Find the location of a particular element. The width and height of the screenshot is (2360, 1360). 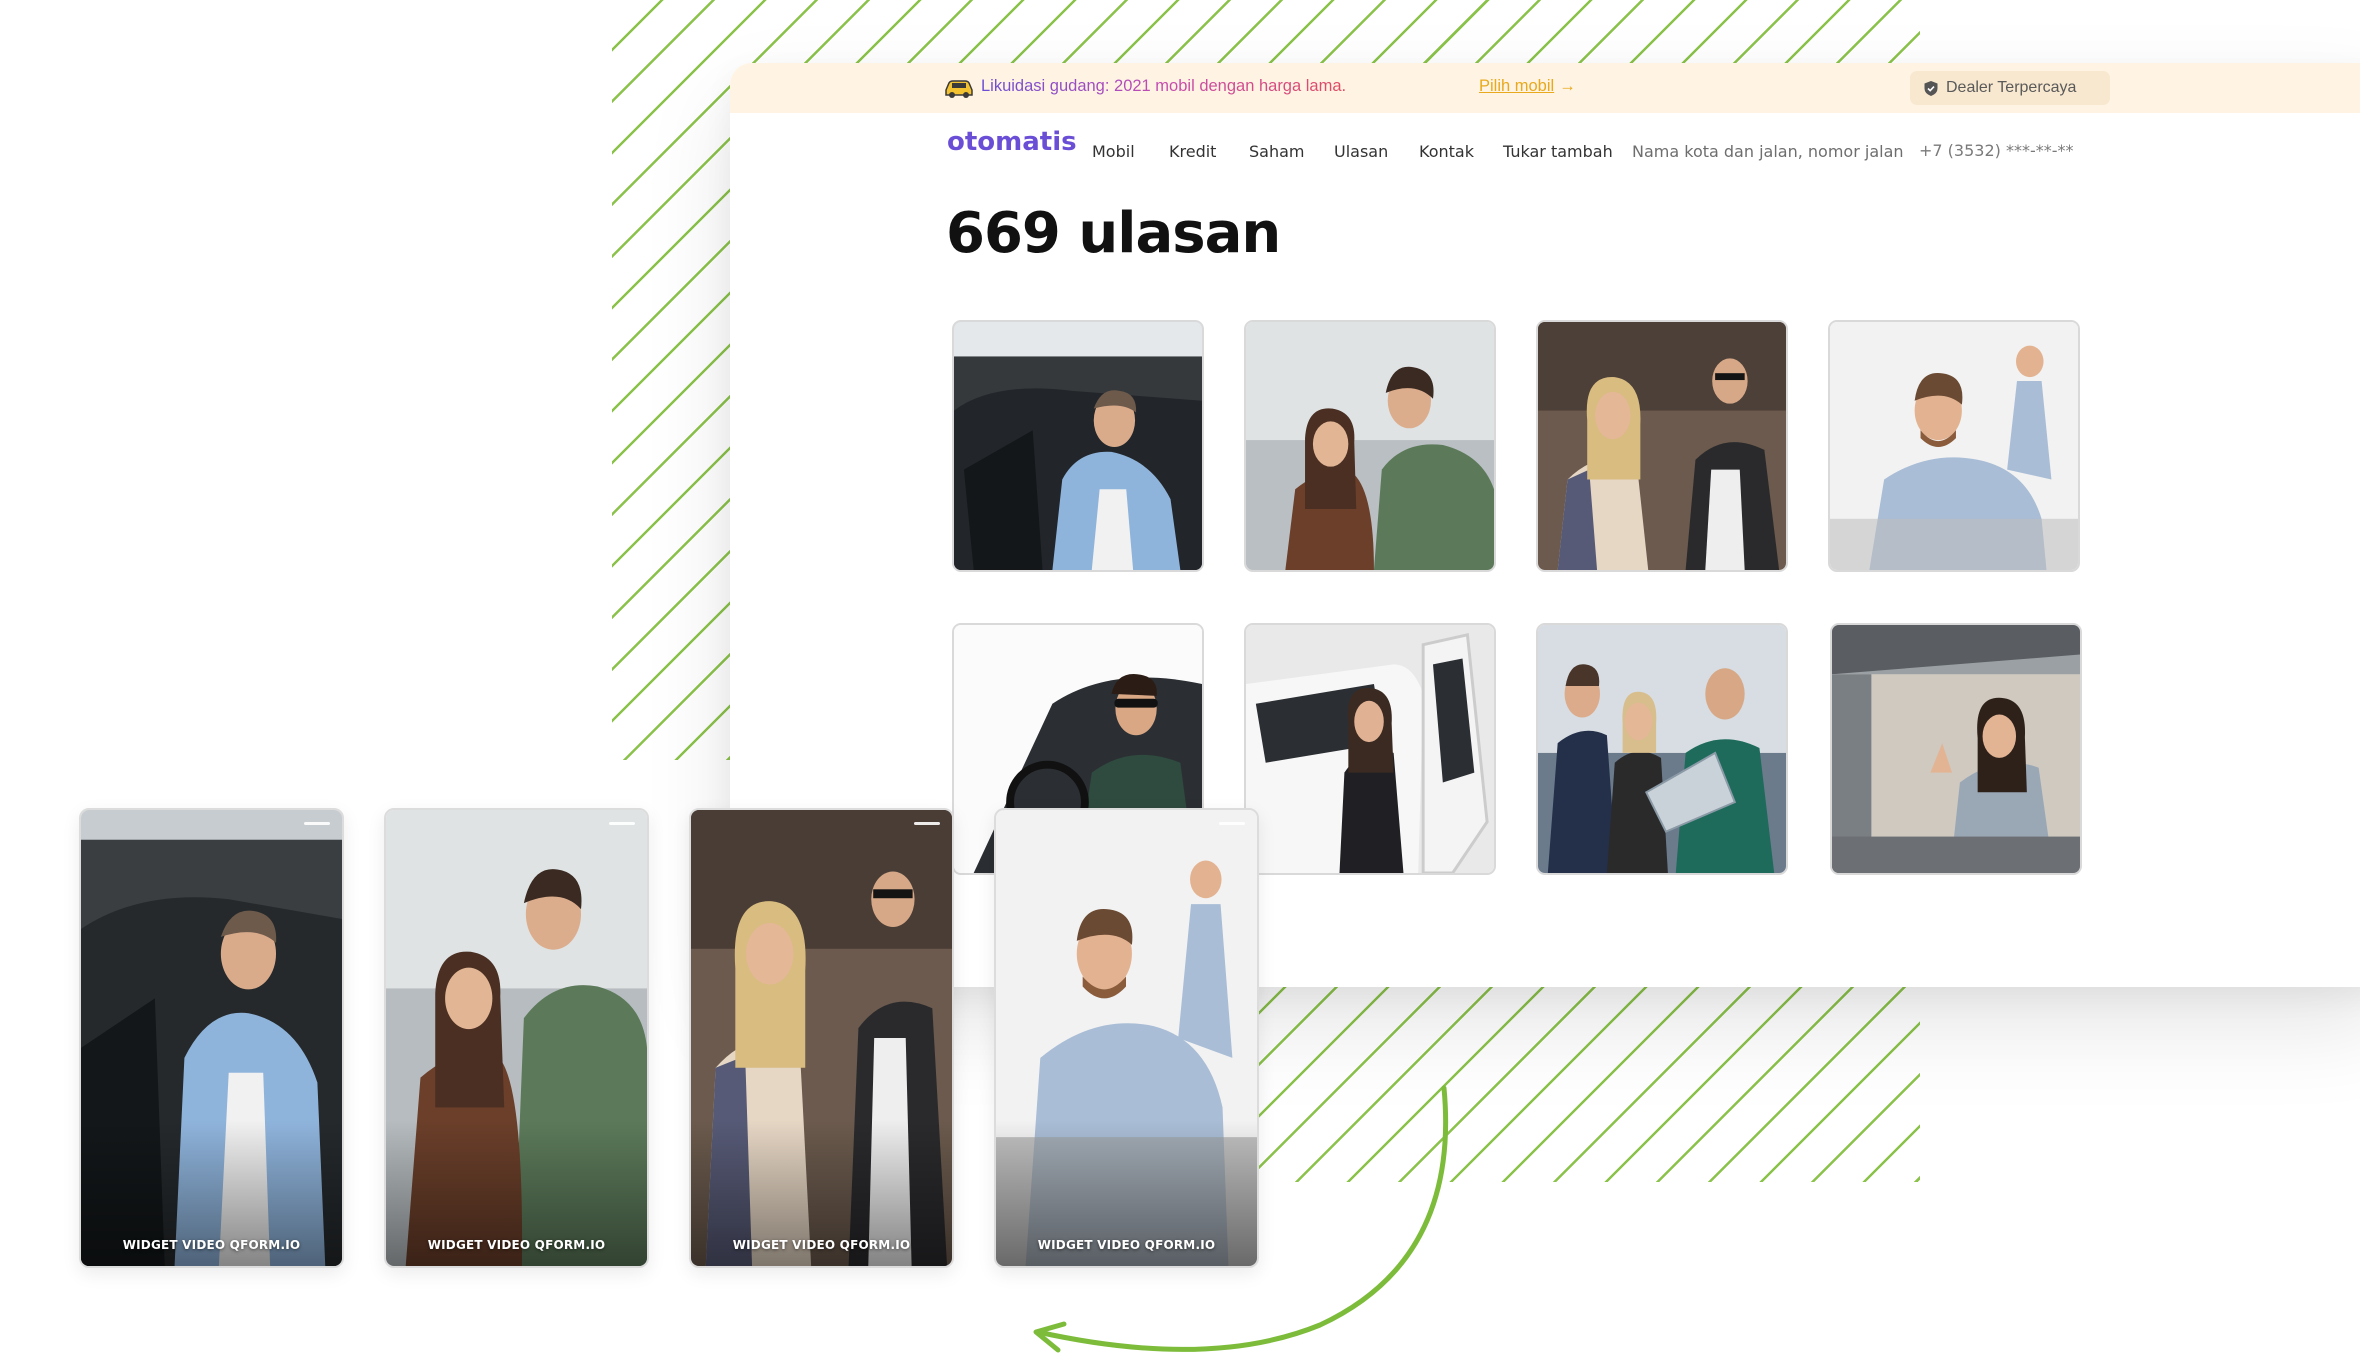

nav-item-saham: Saham is located at coordinates (1277, 151).